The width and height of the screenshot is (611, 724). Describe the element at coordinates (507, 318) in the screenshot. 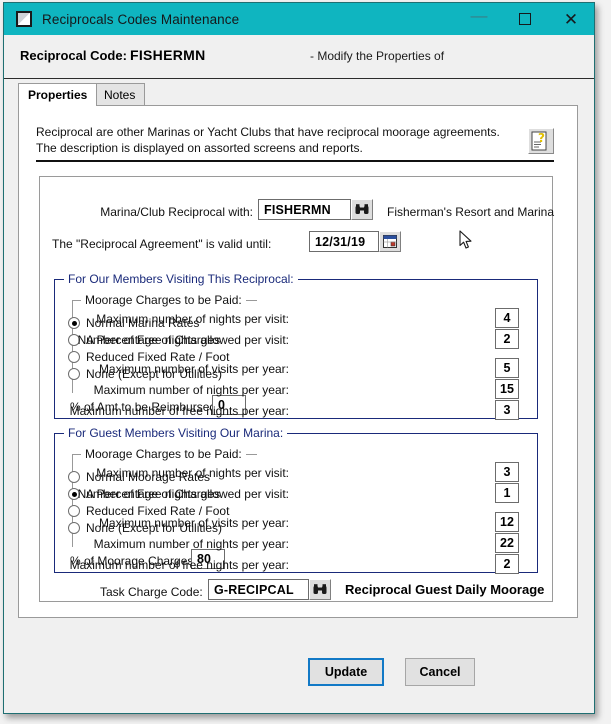

I see `members-max-nights-per-visit-input: 4` at that location.